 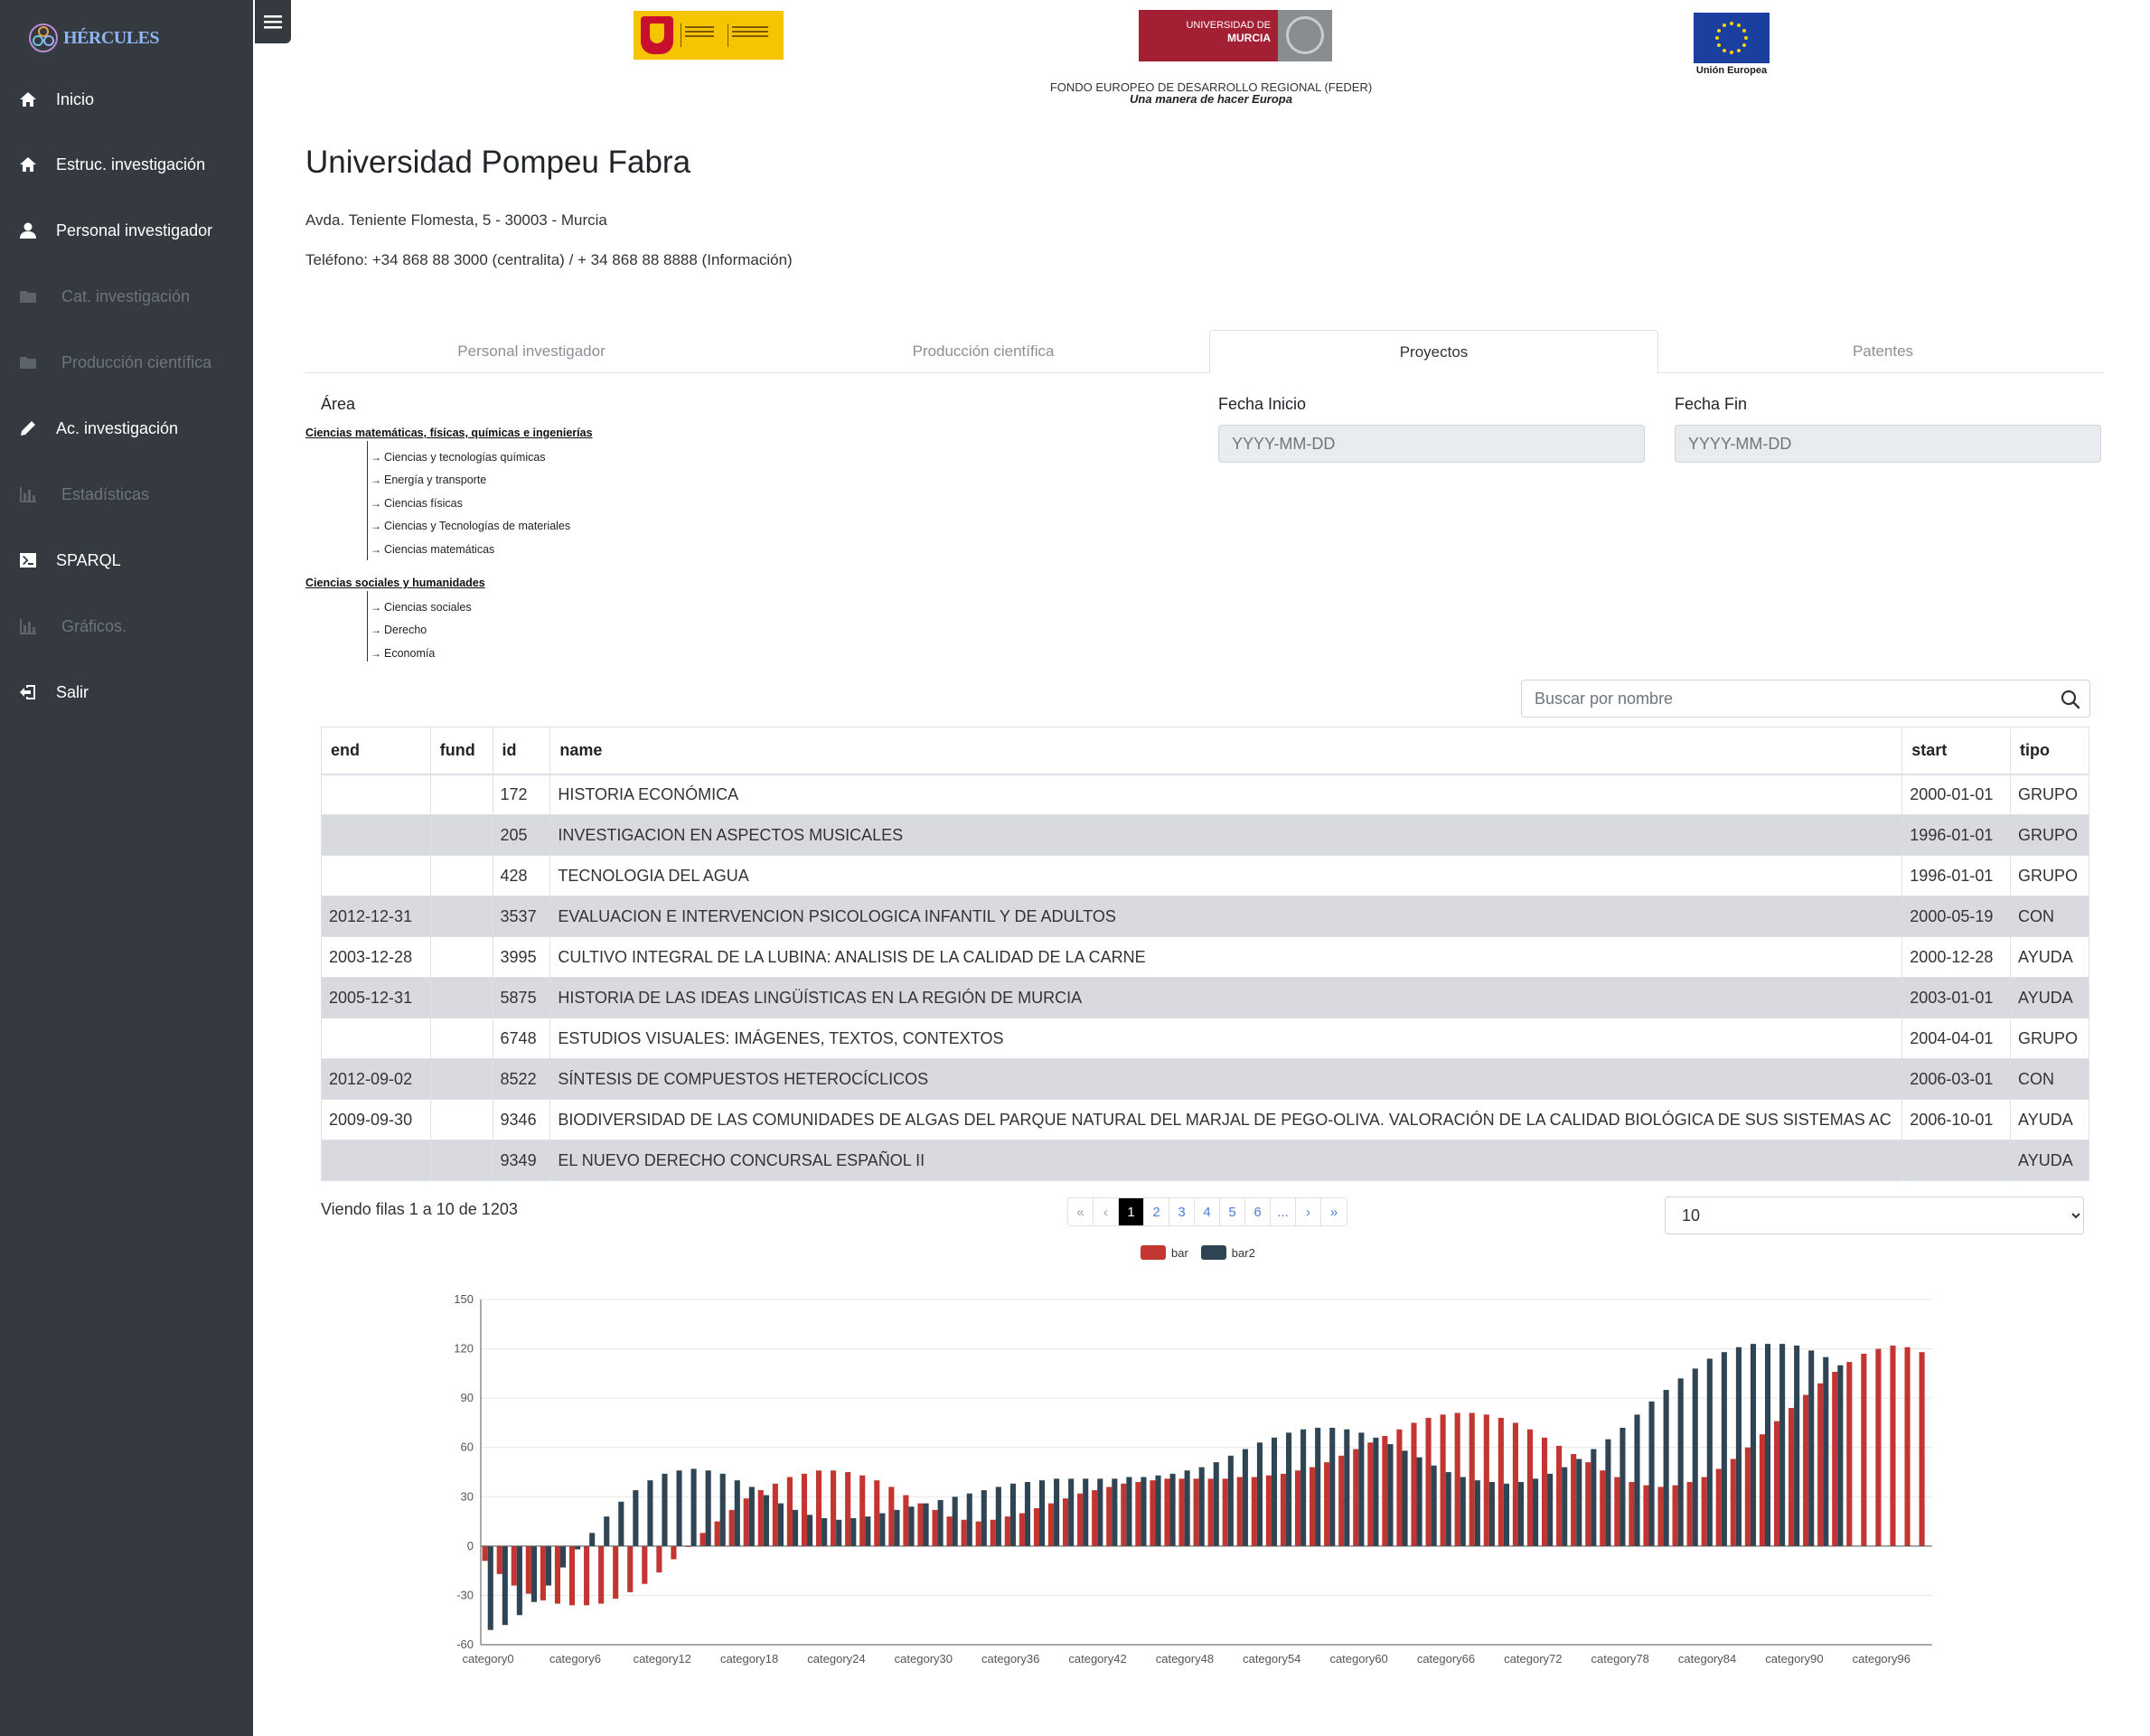 What do you see at coordinates (2070, 700) in the screenshot?
I see `search-icon` at bounding box center [2070, 700].